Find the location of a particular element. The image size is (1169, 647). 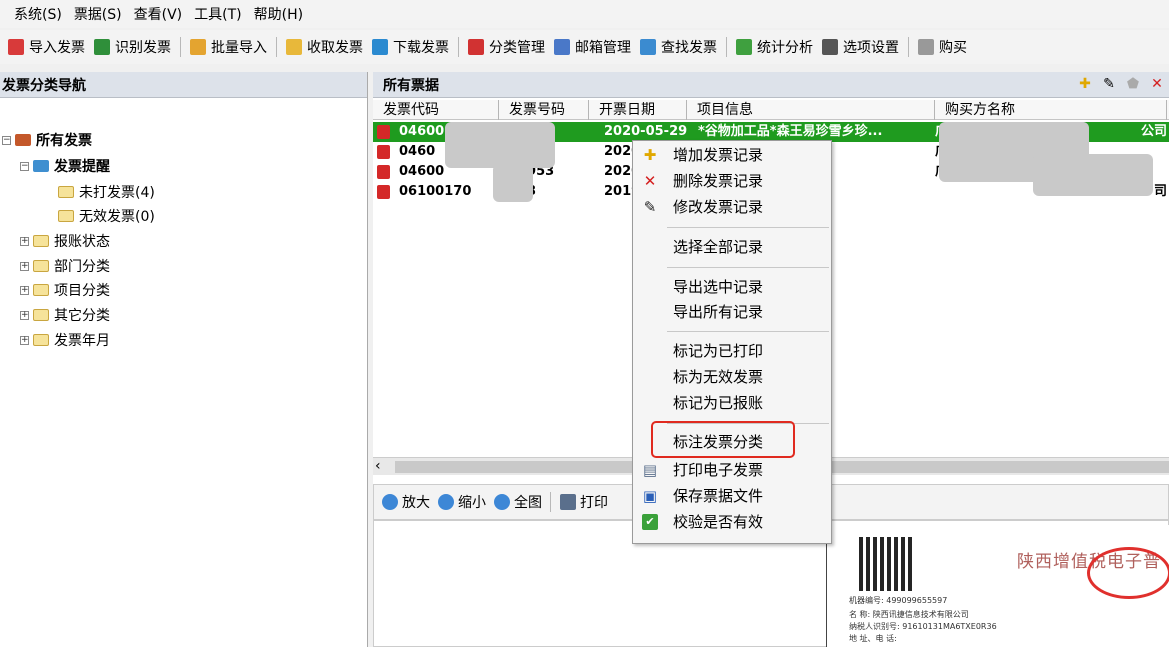

toolbar-download-button: 下载发票 is located at coordinates (410, 47).